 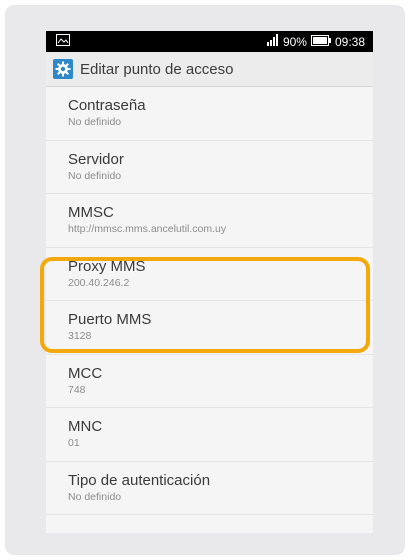 I want to click on setting-title: MNC, so click(x=85, y=426).